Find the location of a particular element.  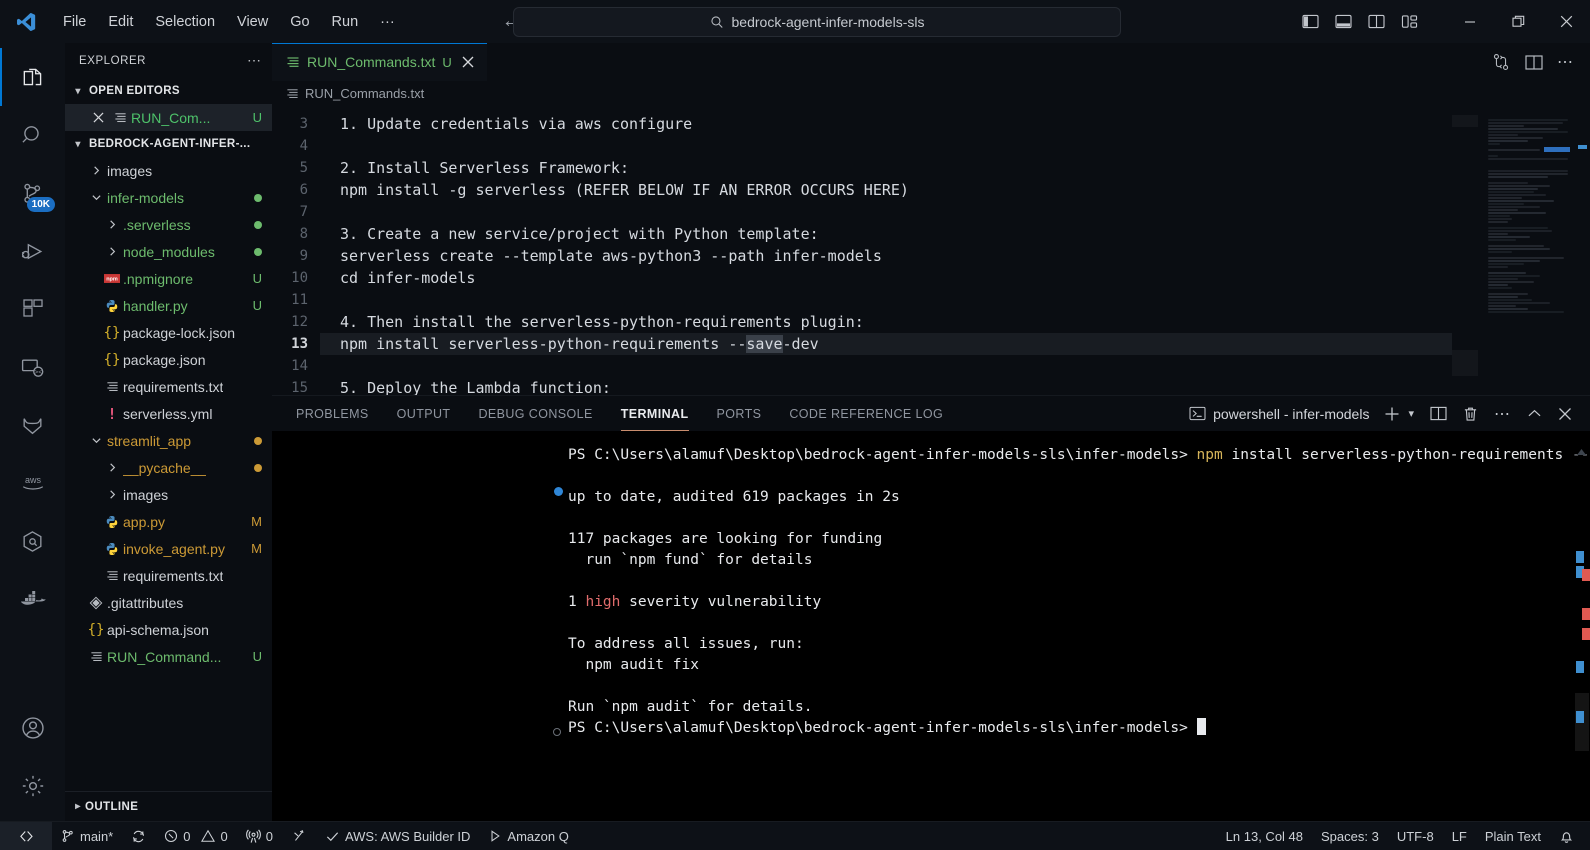

toggle-primary-sidebar-icon is located at coordinates (1310, 22).